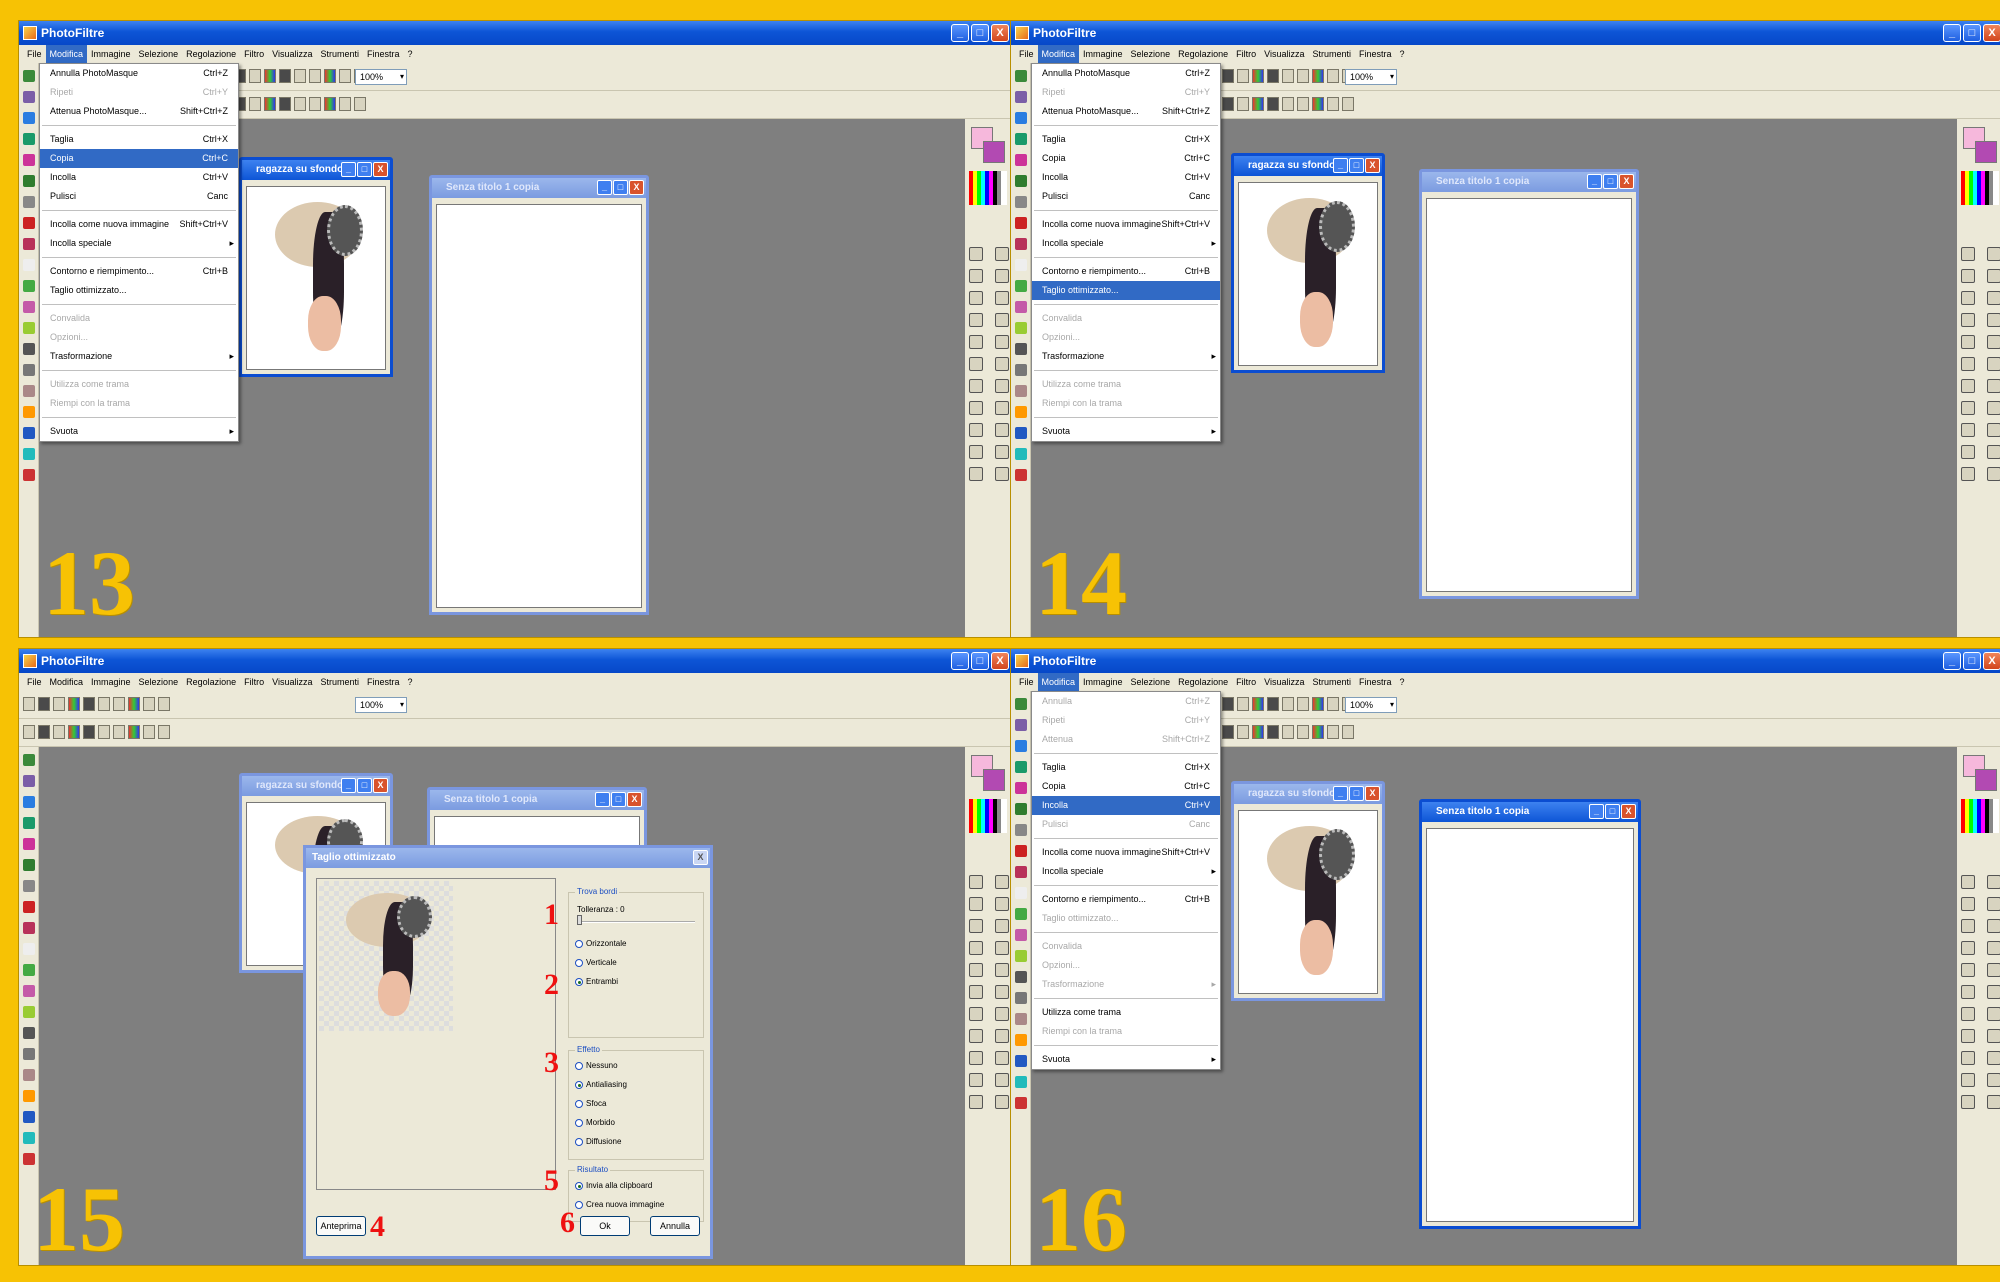  Describe the element at coordinates (211, 682) in the screenshot. I see `menu-regolazione: Regolazione` at that location.